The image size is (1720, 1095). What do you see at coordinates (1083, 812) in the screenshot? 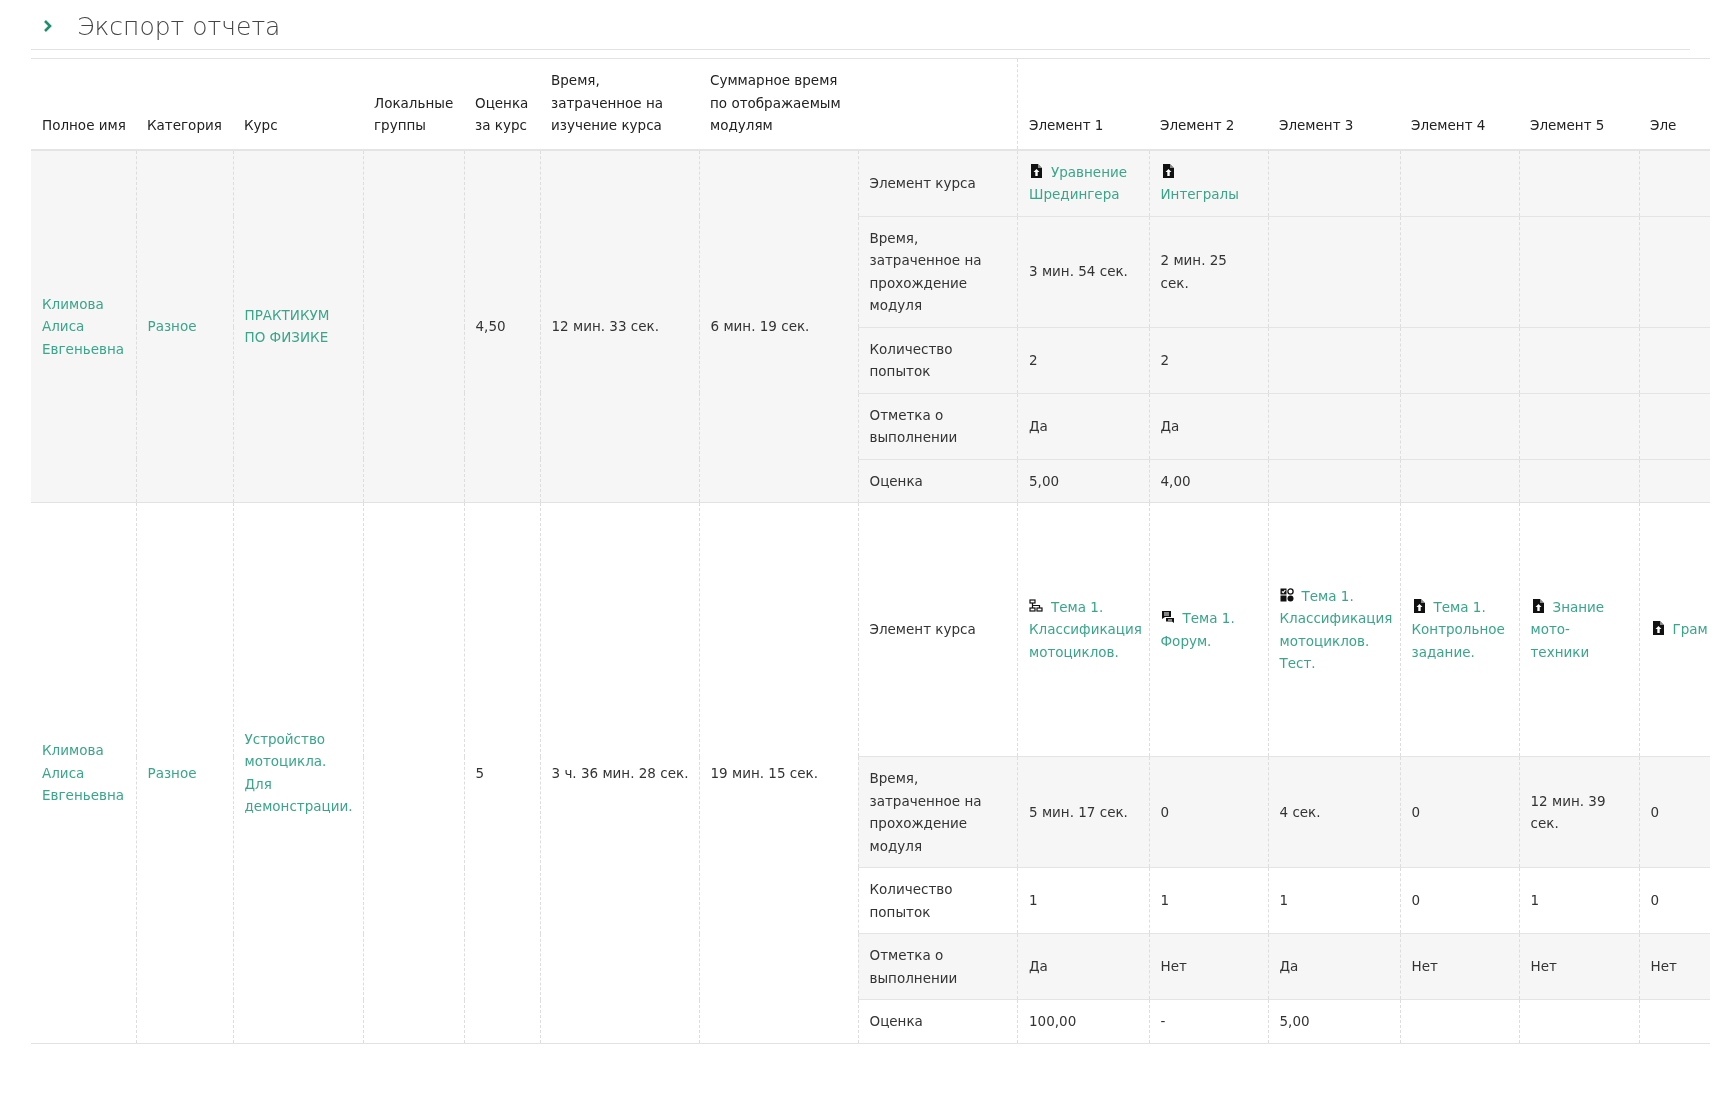
I see `table-cell: 5 мин. 17 сек.` at bounding box center [1083, 812].